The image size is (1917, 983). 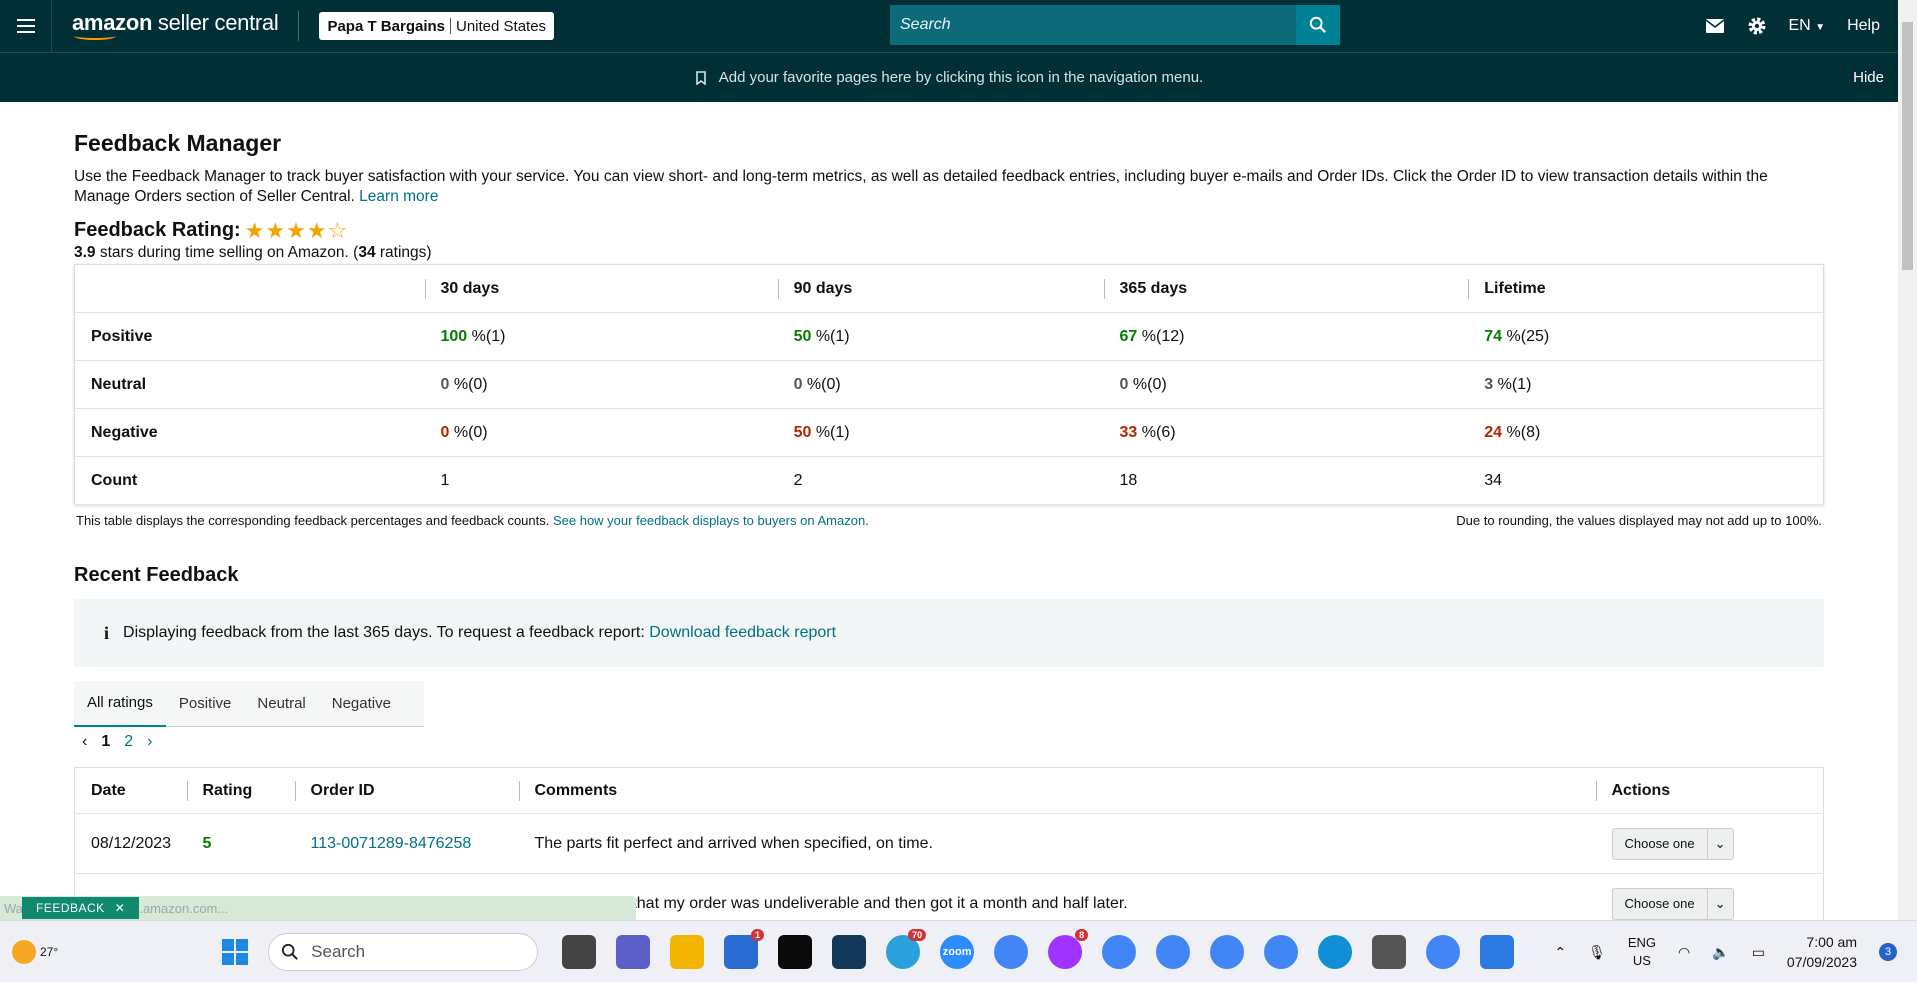 I want to click on region-code: US, so click(x=1641, y=960).